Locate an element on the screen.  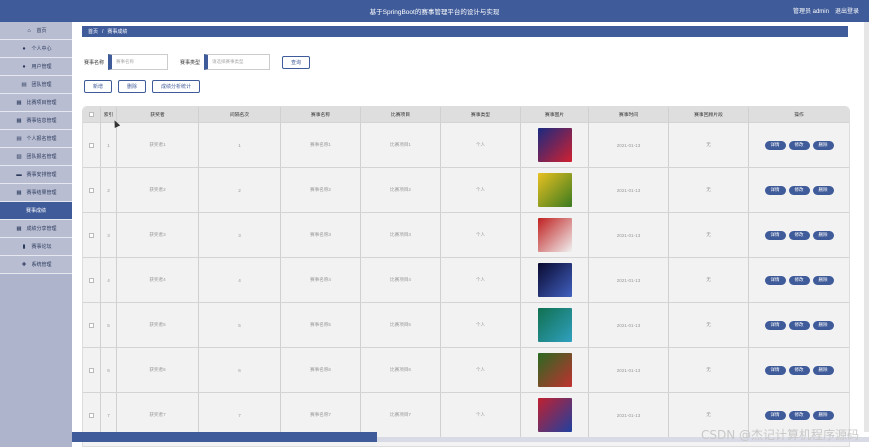
match-type-label: 赛事类型 is located at coordinates (190, 62).